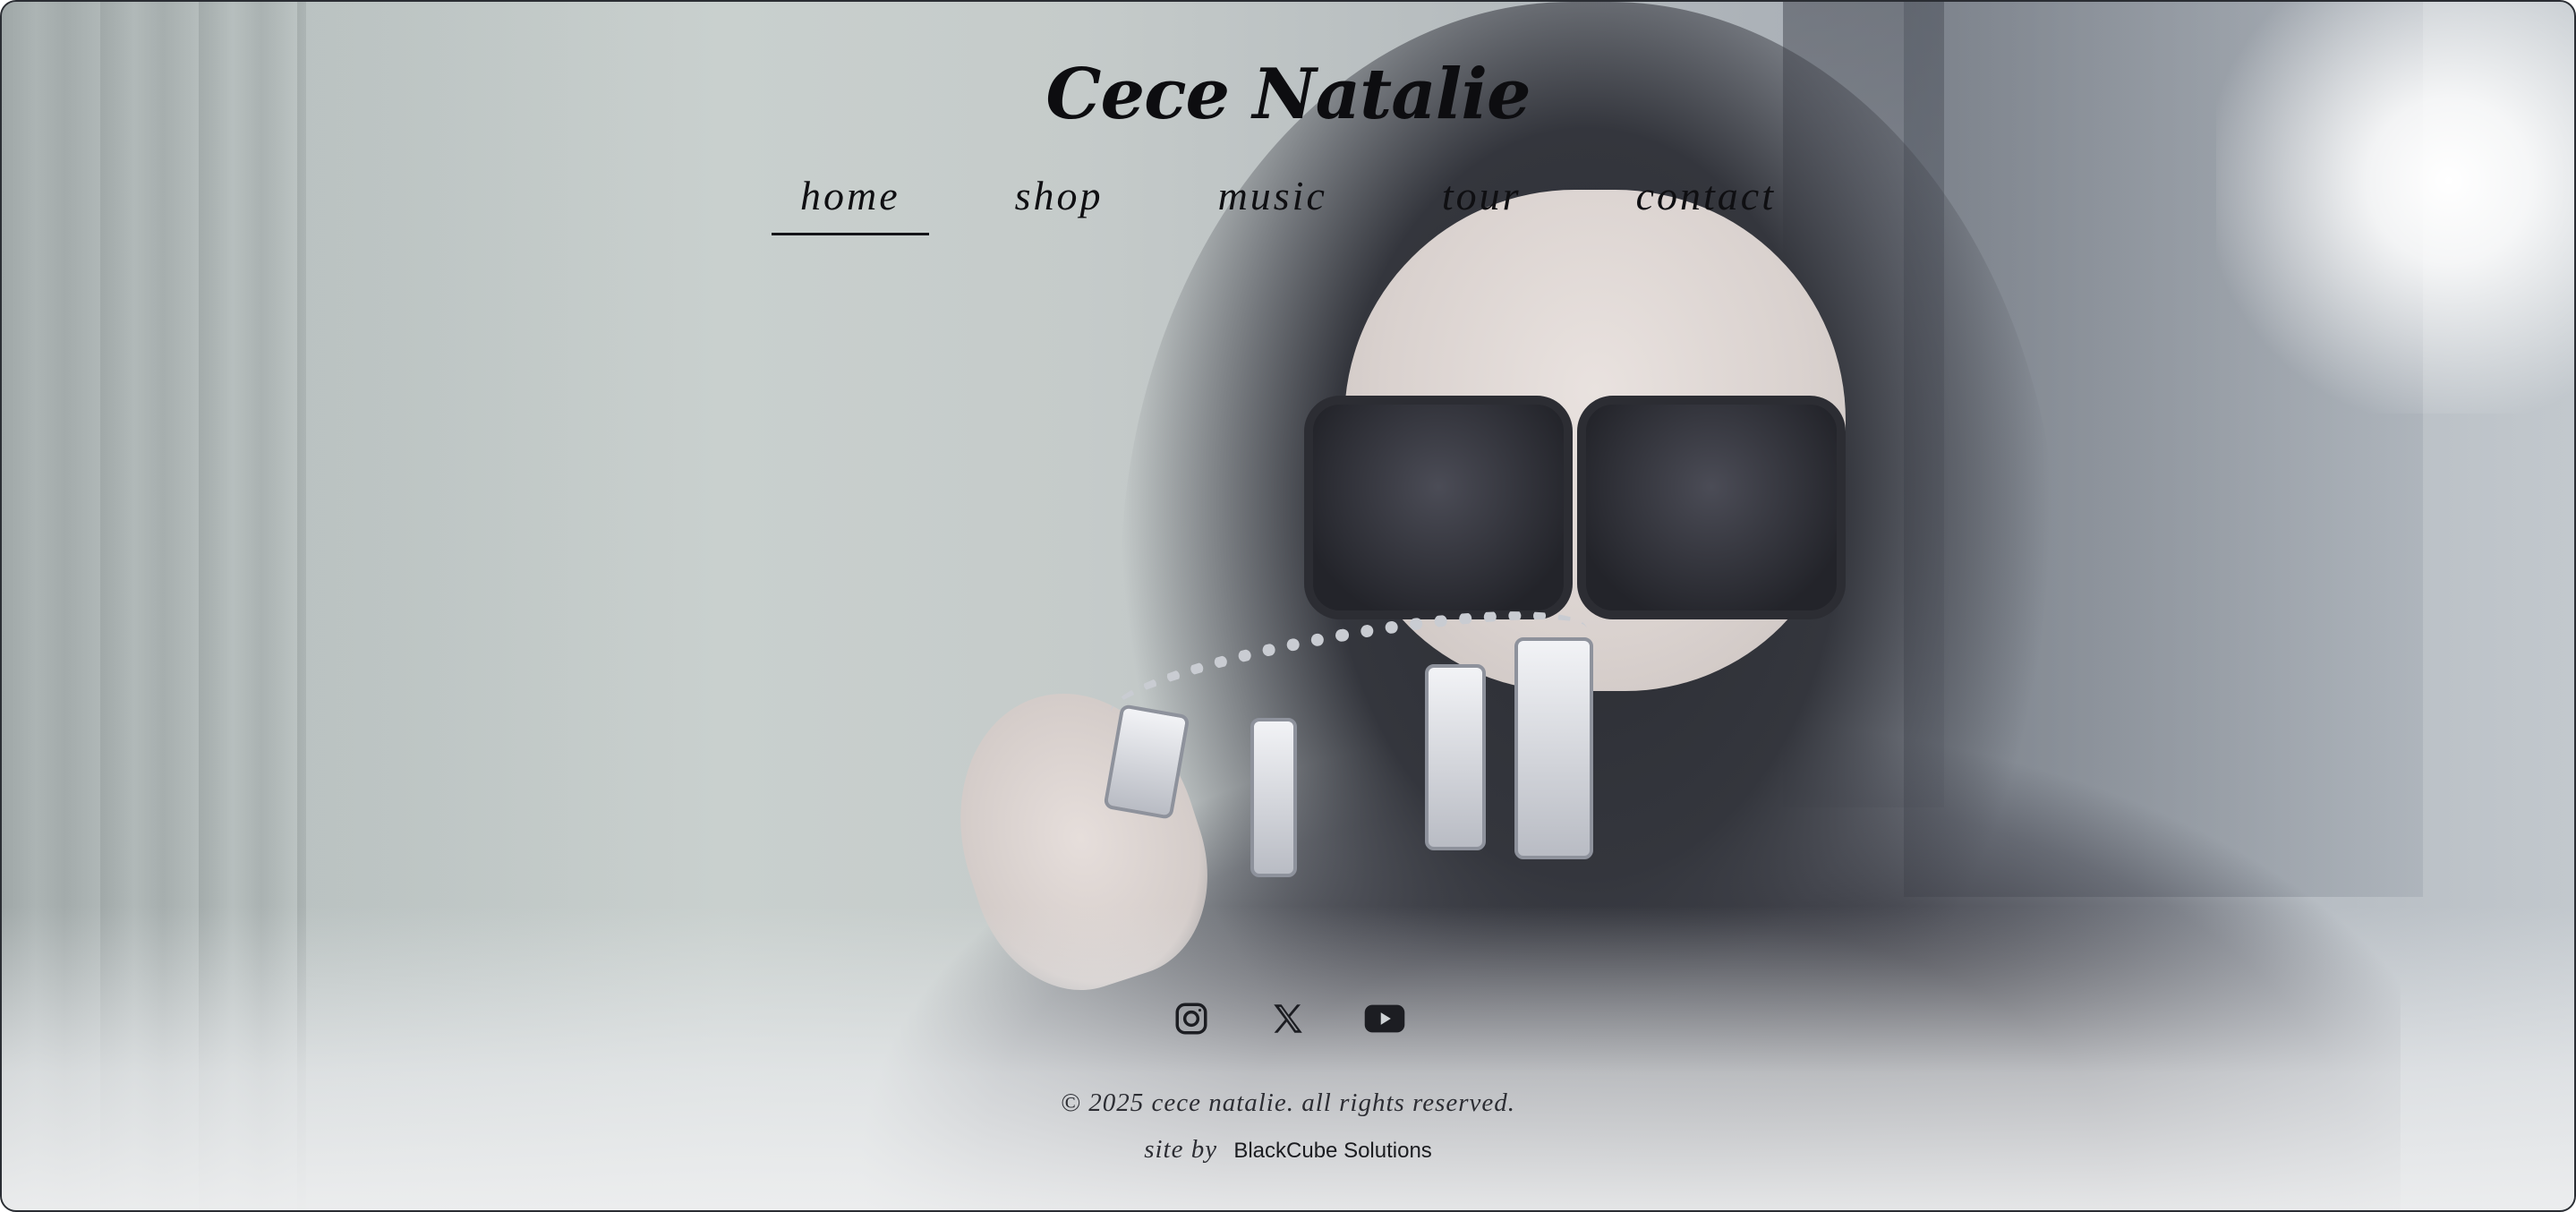  I want to click on nav-item-tour: tour, so click(1481, 200).